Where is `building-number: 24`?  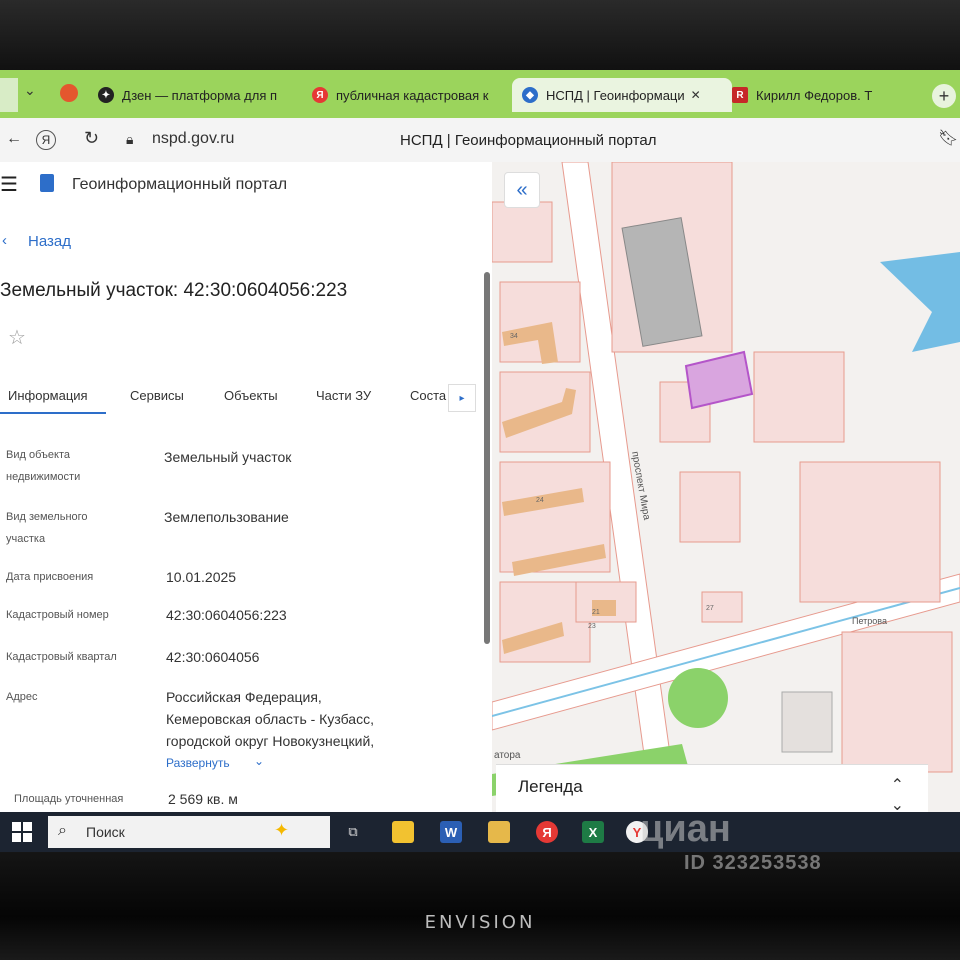 building-number: 24 is located at coordinates (540, 500).